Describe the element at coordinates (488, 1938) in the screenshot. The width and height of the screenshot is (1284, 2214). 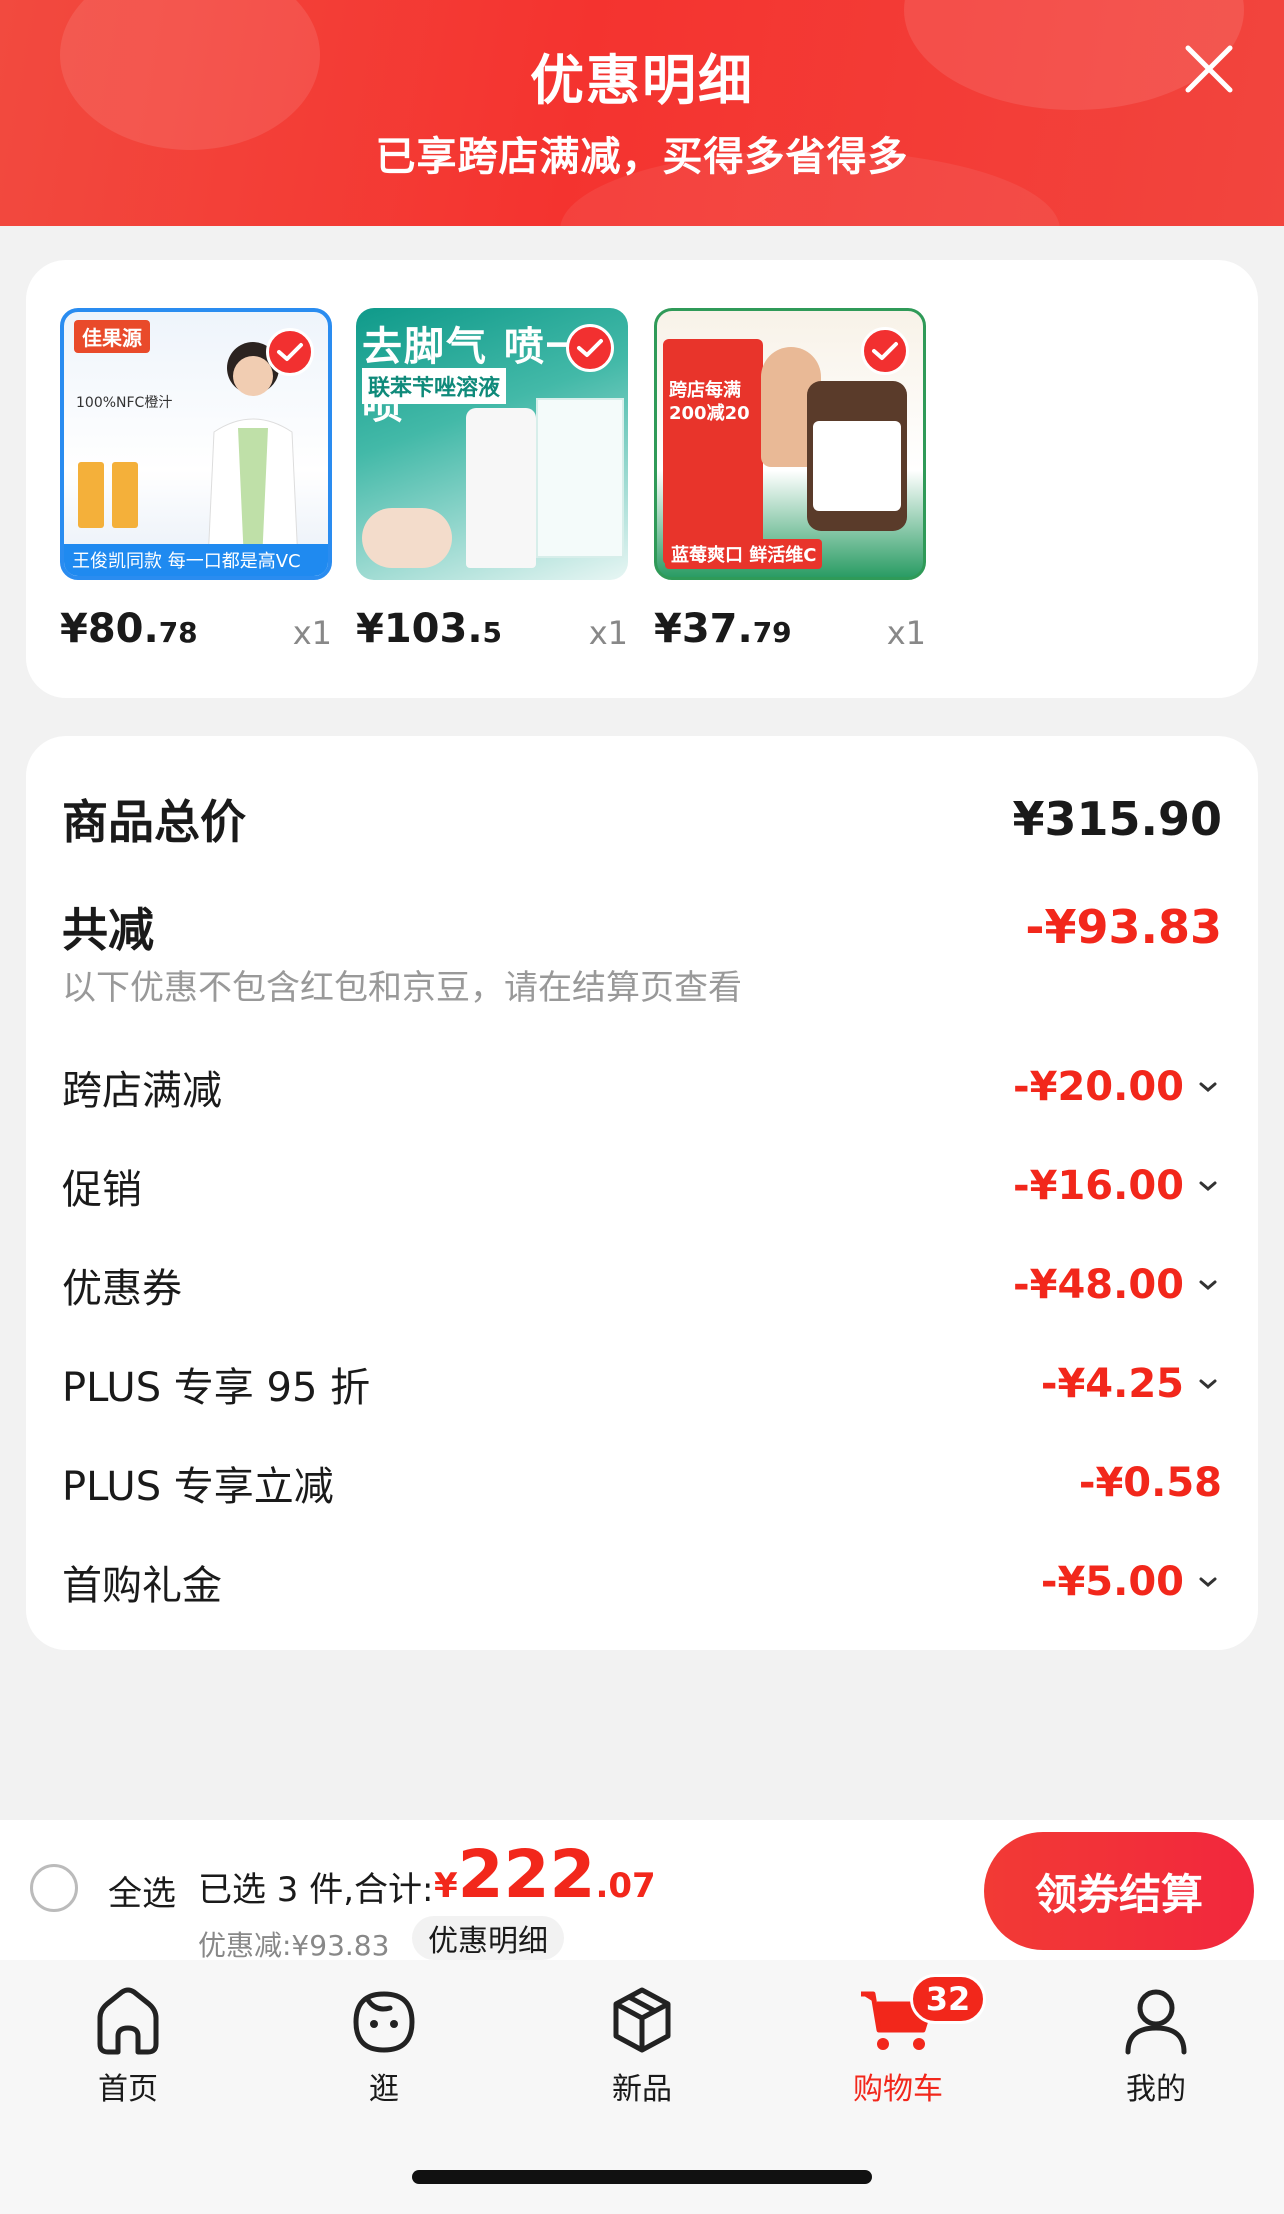
I see `discount-detail-button: 优惠明细` at that location.